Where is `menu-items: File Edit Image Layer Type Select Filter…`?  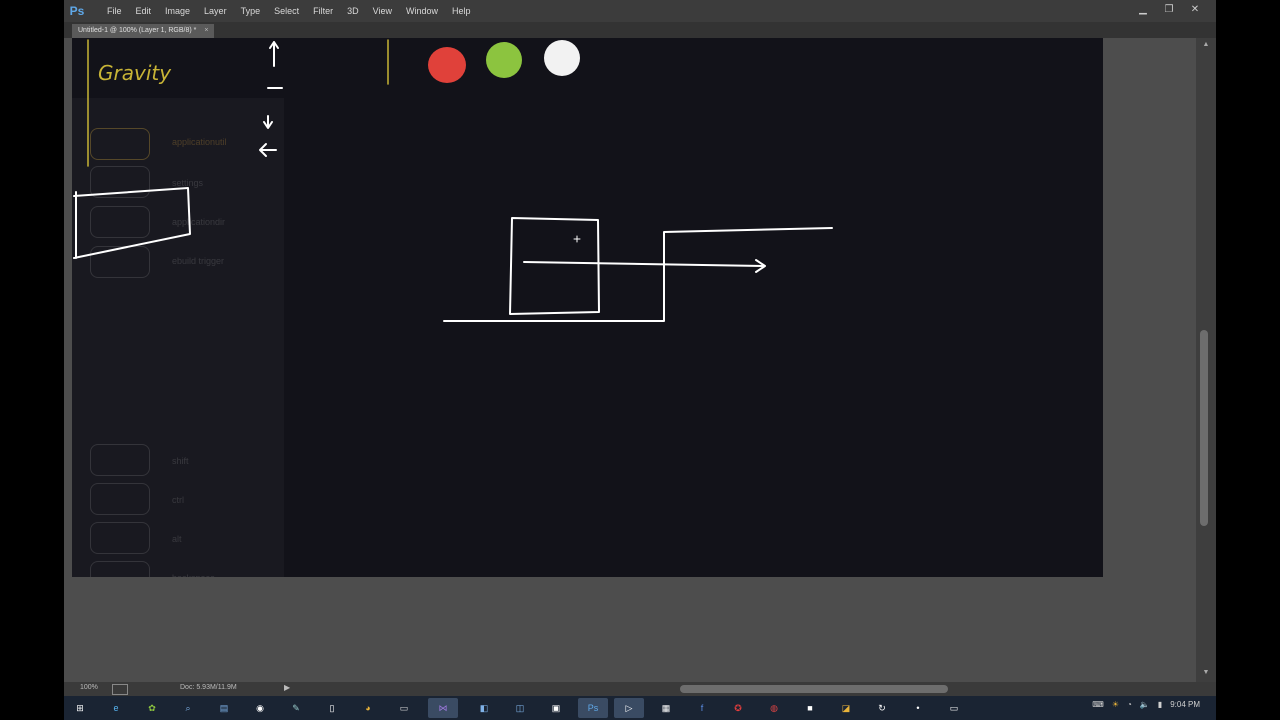 menu-items: File Edit Image Layer Type Select Filter… is located at coordinates (289, 11).